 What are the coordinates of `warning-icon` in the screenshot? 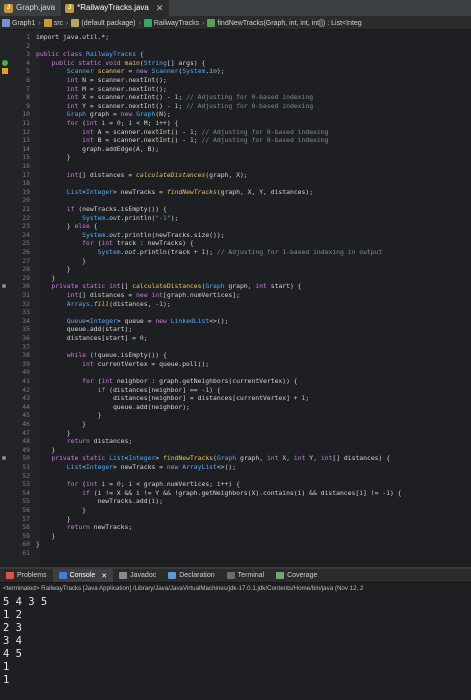 It's located at (5, 71).